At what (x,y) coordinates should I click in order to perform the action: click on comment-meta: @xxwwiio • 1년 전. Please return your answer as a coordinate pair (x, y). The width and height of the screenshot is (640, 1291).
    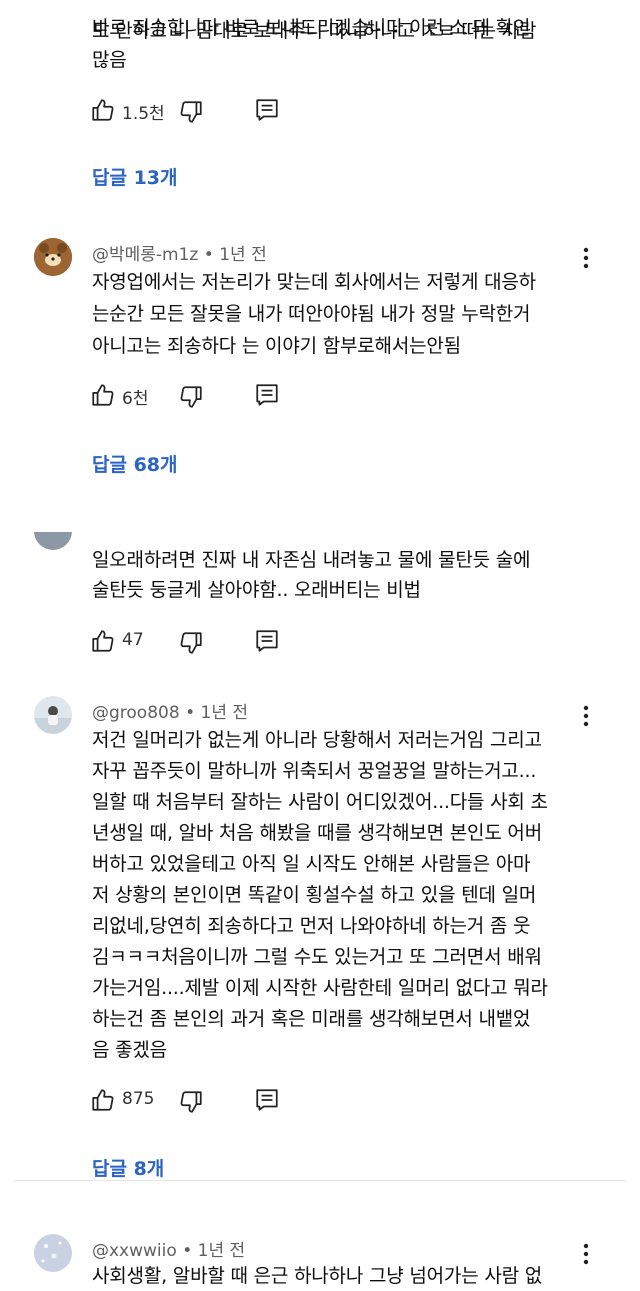
    Looking at the image, I should click on (168, 1248).